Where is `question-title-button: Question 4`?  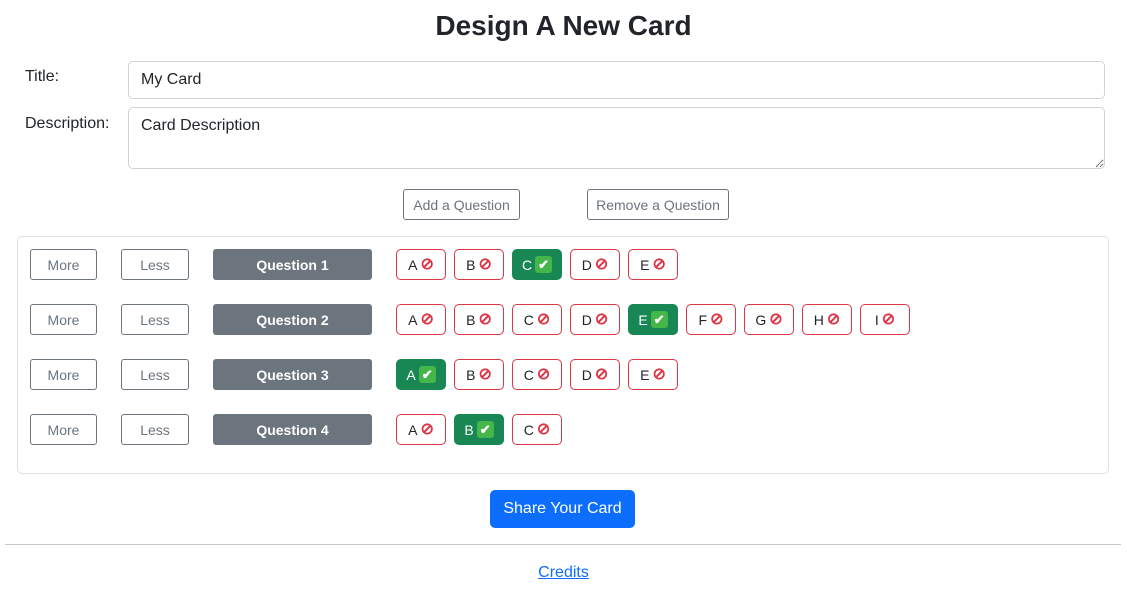
question-title-button: Question 4 is located at coordinates (292, 429).